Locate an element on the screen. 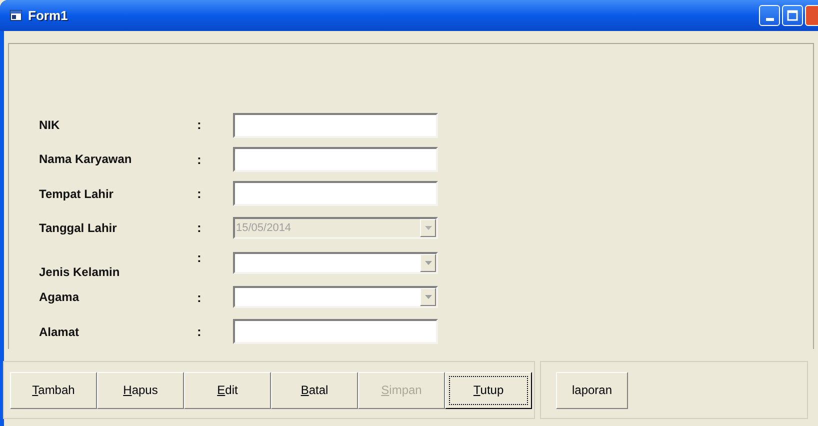 This screenshot has height=426, width=818. push-button: laporan is located at coordinates (592, 390).